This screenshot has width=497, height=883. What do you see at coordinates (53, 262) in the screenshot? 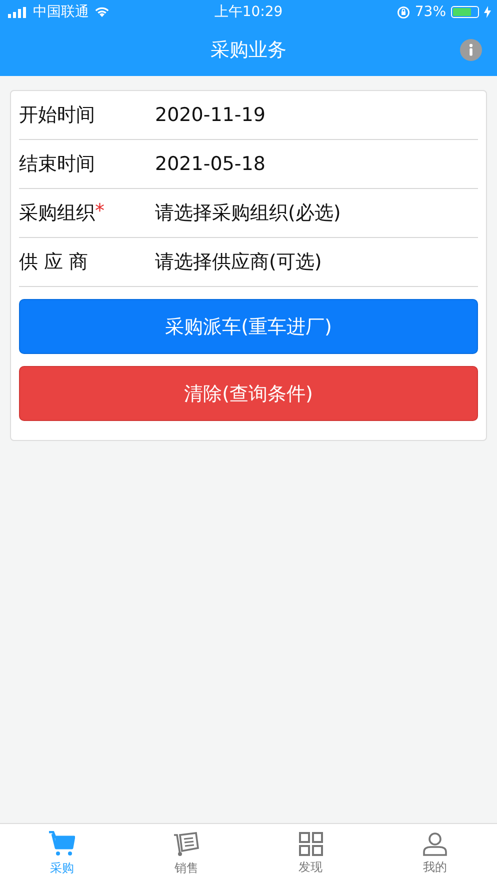
I see `field-label: 供 应 商` at bounding box center [53, 262].